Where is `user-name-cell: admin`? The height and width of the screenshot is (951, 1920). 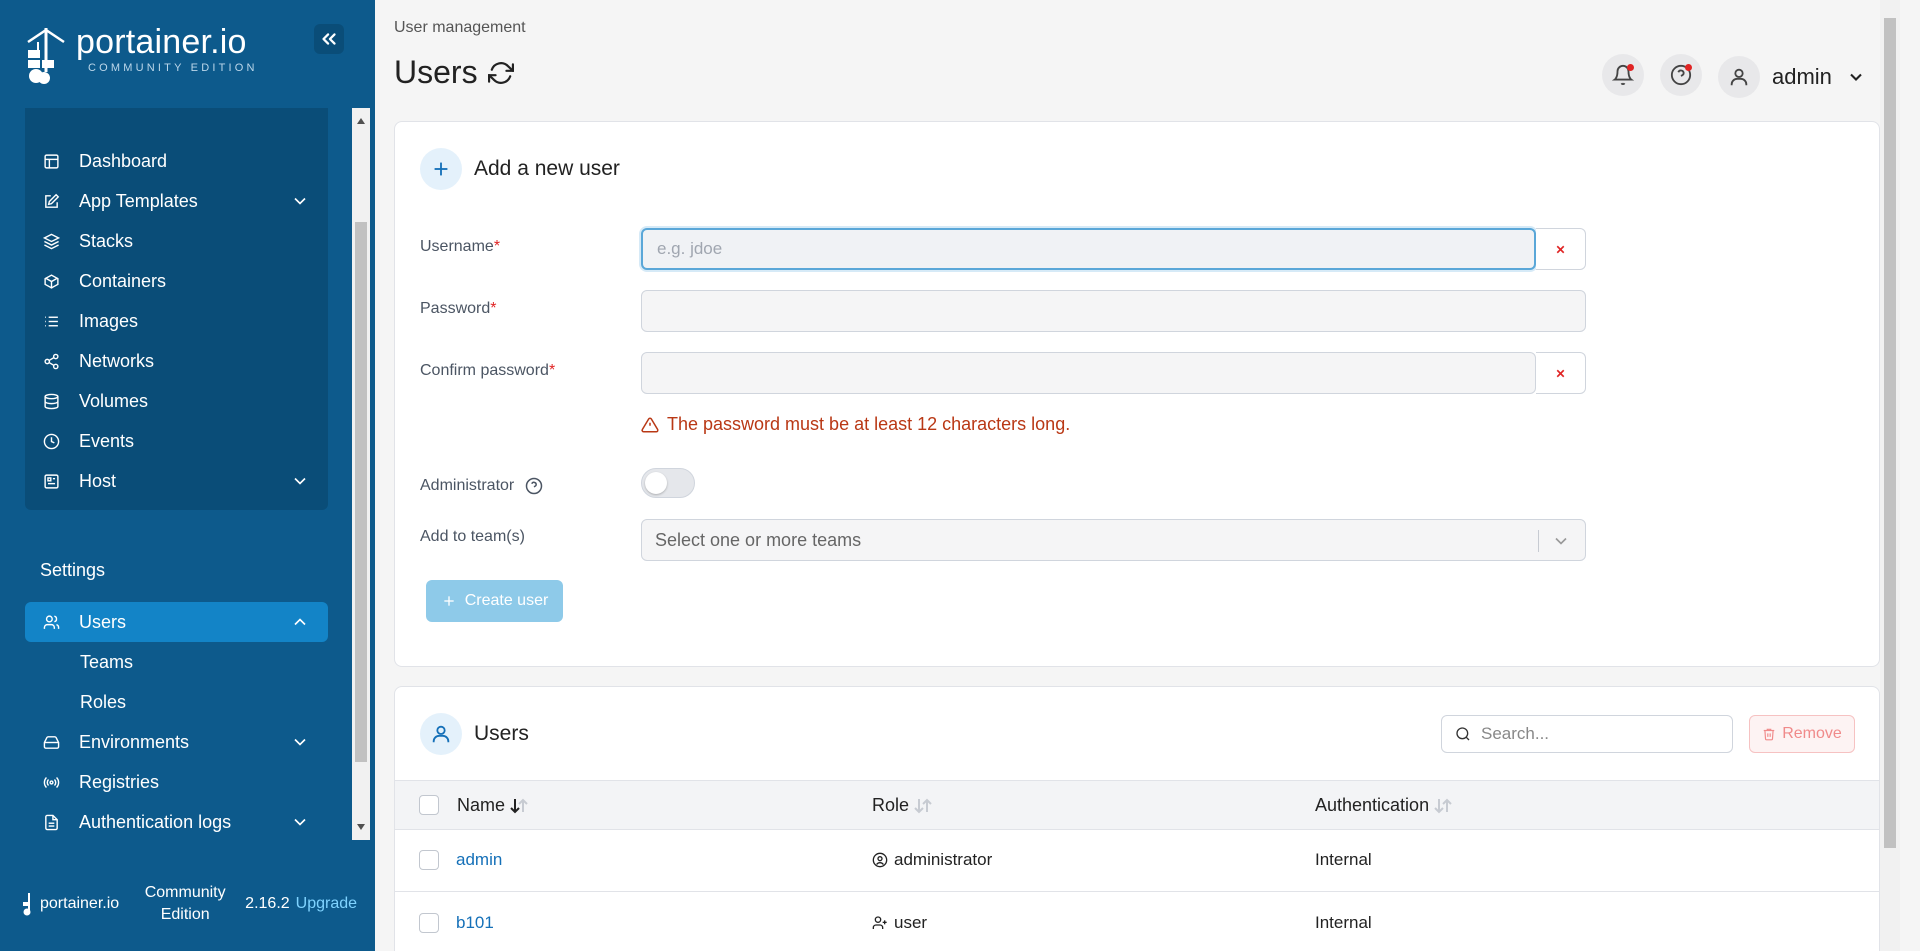 user-name-cell: admin is located at coordinates (479, 860).